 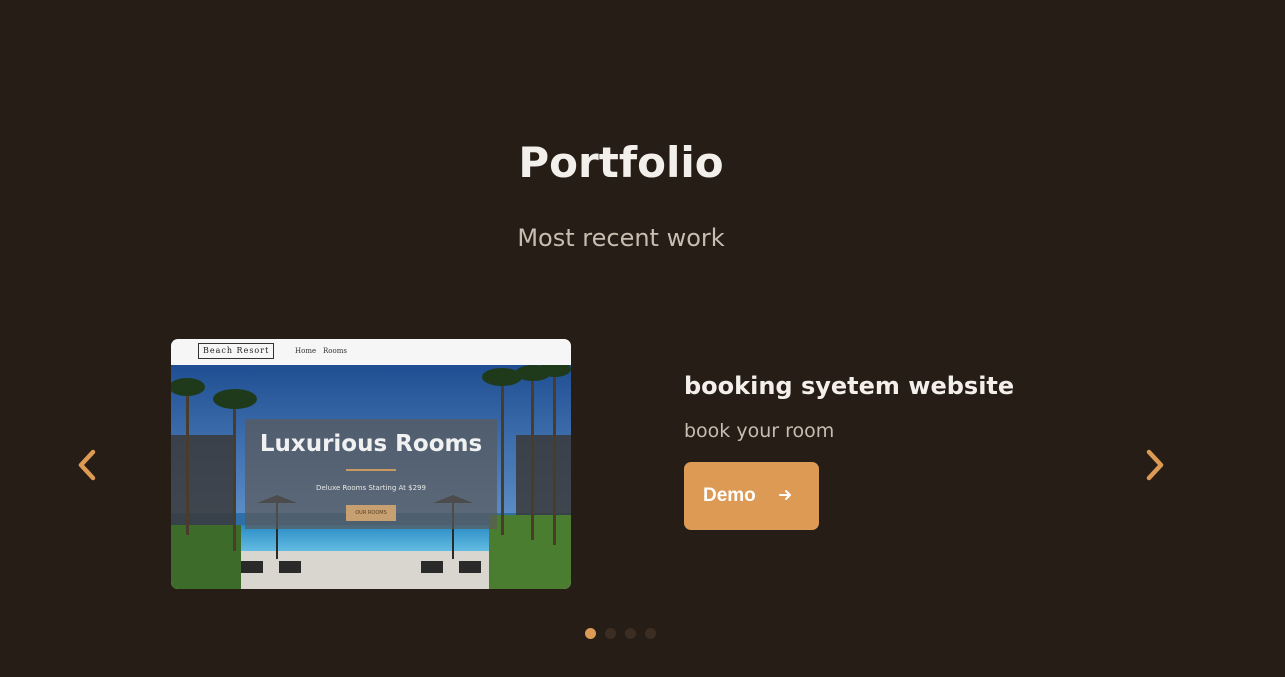 I want to click on preview-logo: Beach Resort, so click(x=236, y=351).